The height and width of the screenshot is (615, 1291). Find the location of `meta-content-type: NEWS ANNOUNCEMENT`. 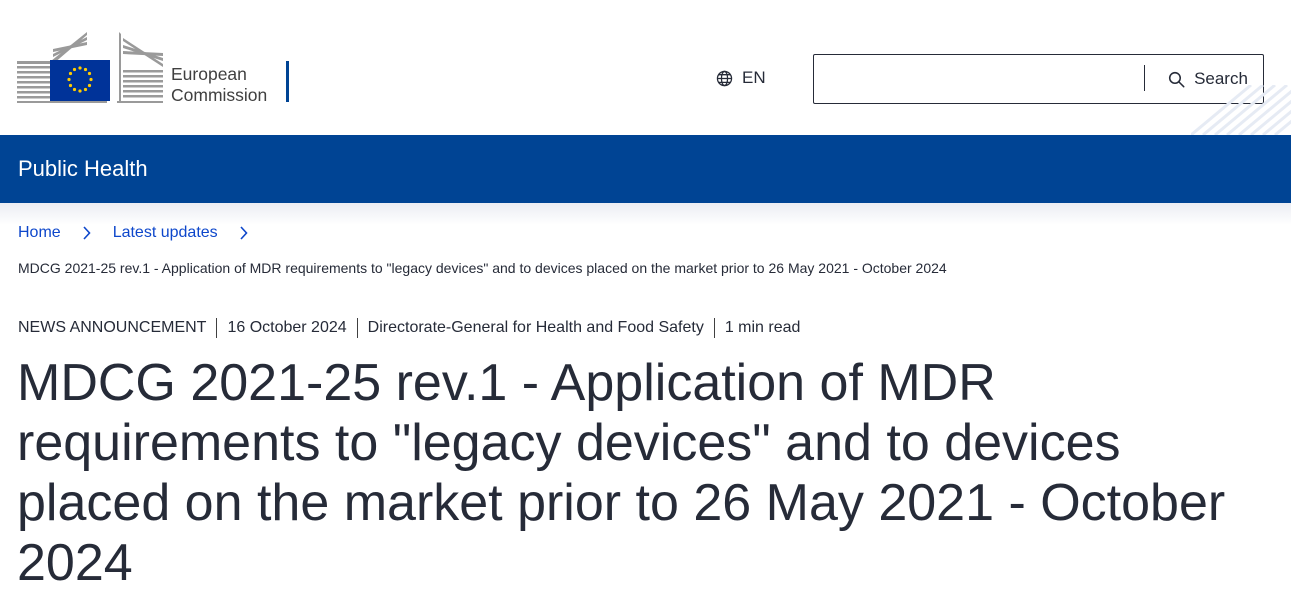

meta-content-type: NEWS ANNOUNCEMENT is located at coordinates (112, 327).